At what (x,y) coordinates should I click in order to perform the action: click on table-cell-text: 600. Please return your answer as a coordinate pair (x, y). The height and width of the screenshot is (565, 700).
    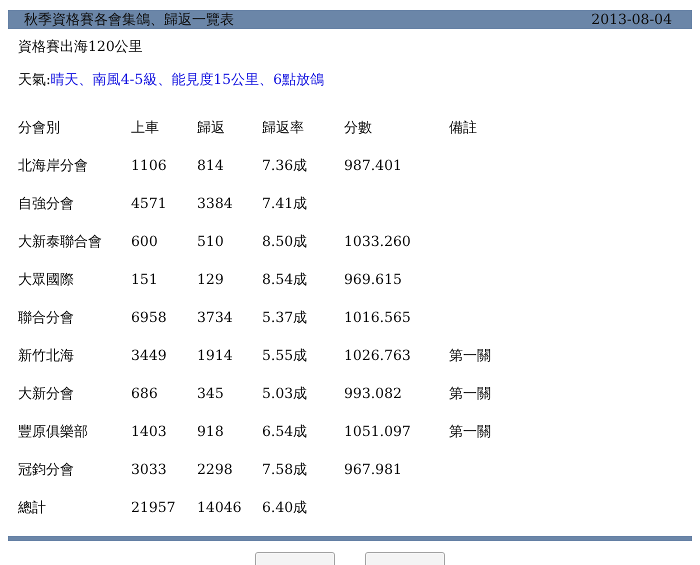
    Looking at the image, I should click on (145, 242).